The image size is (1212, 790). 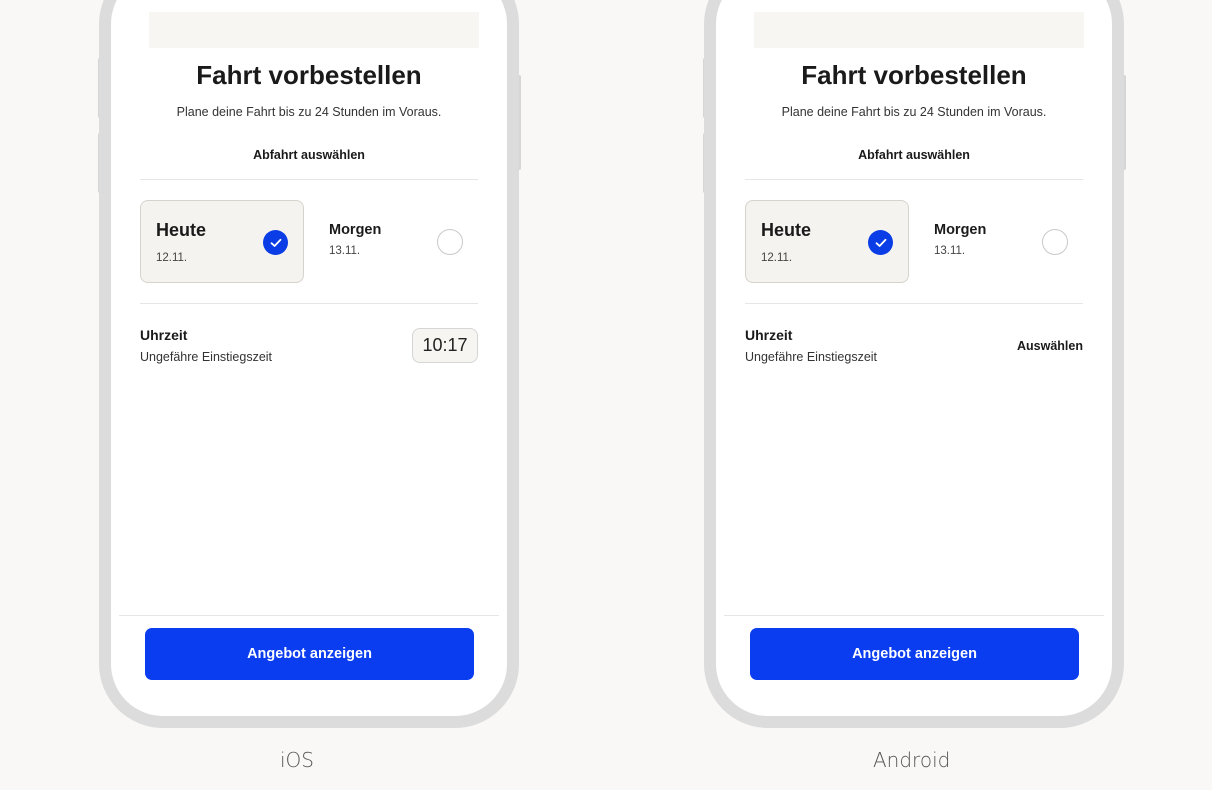 What do you see at coordinates (919, 30) in the screenshot?
I see `android-top-strip` at bounding box center [919, 30].